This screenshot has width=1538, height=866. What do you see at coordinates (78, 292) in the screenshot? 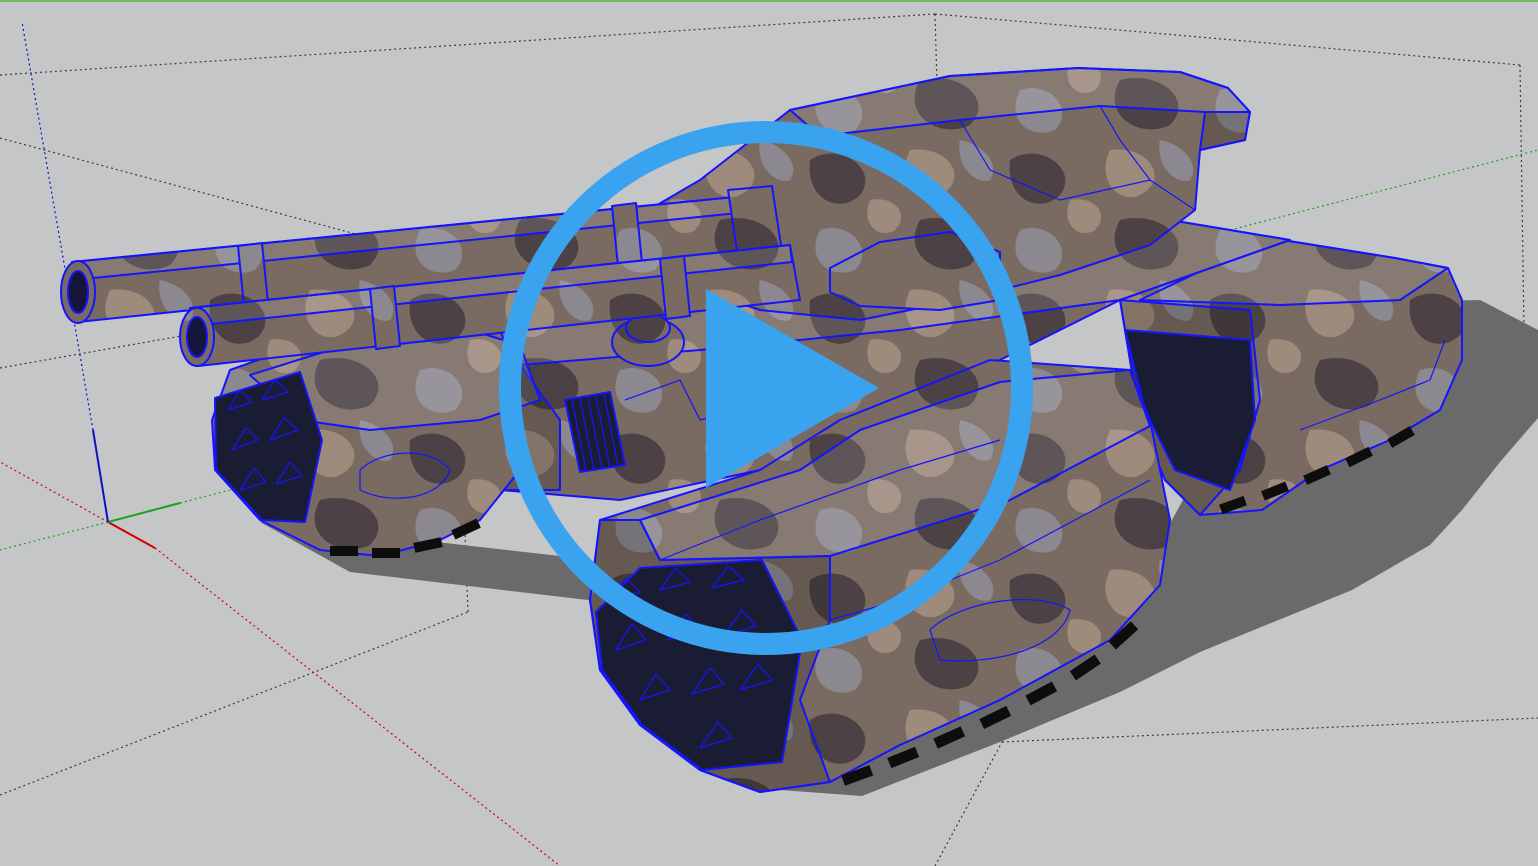
I see `upper-barrel-bore` at bounding box center [78, 292].